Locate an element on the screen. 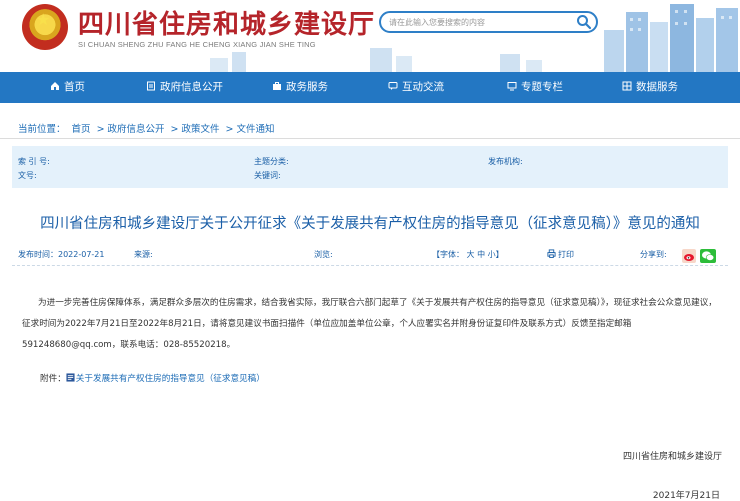 Image resolution: width=740 pixels, height=501 pixels. breadcrumb-item-notices: 文件通知 is located at coordinates (256, 129).